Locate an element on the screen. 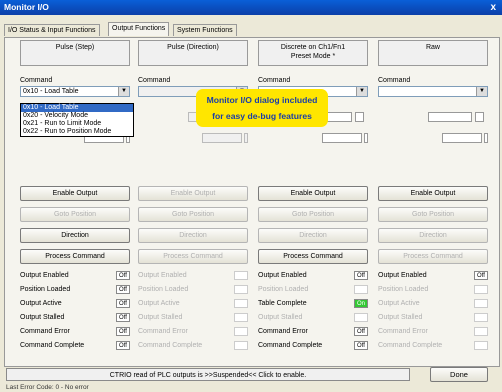  done-button: Done is located at coordinates (459, 374).